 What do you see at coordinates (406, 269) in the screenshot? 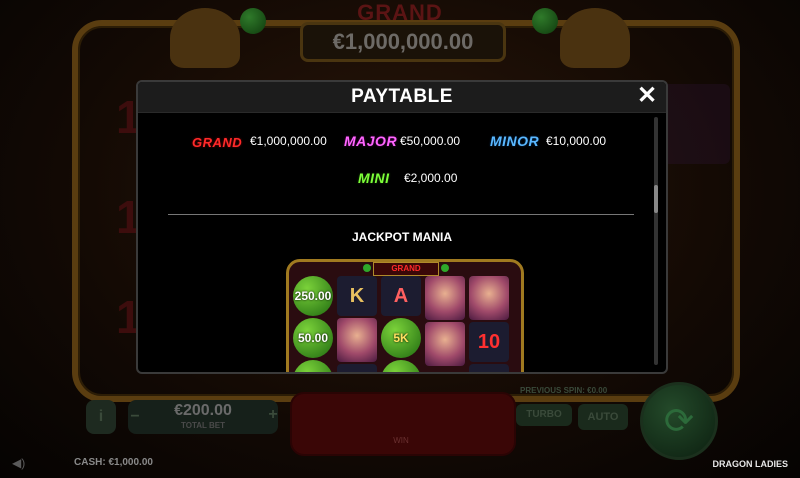
I see `preview-grand-label: GRAND` at bounding box center [406, 269].